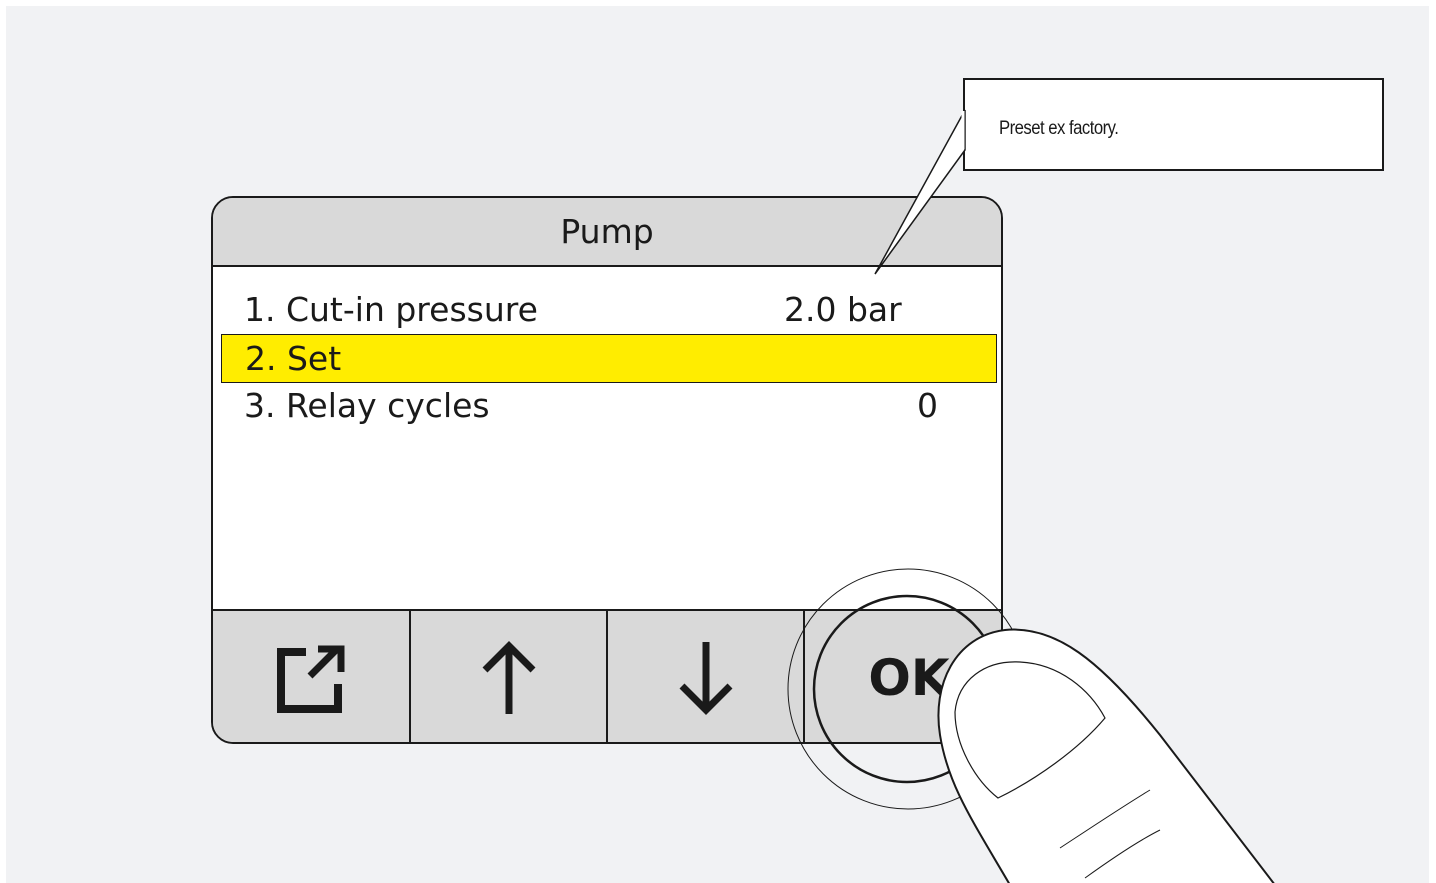 This screenshot has width=1436, height=883. I want to click on ok-button: OK, so click(903, 676).